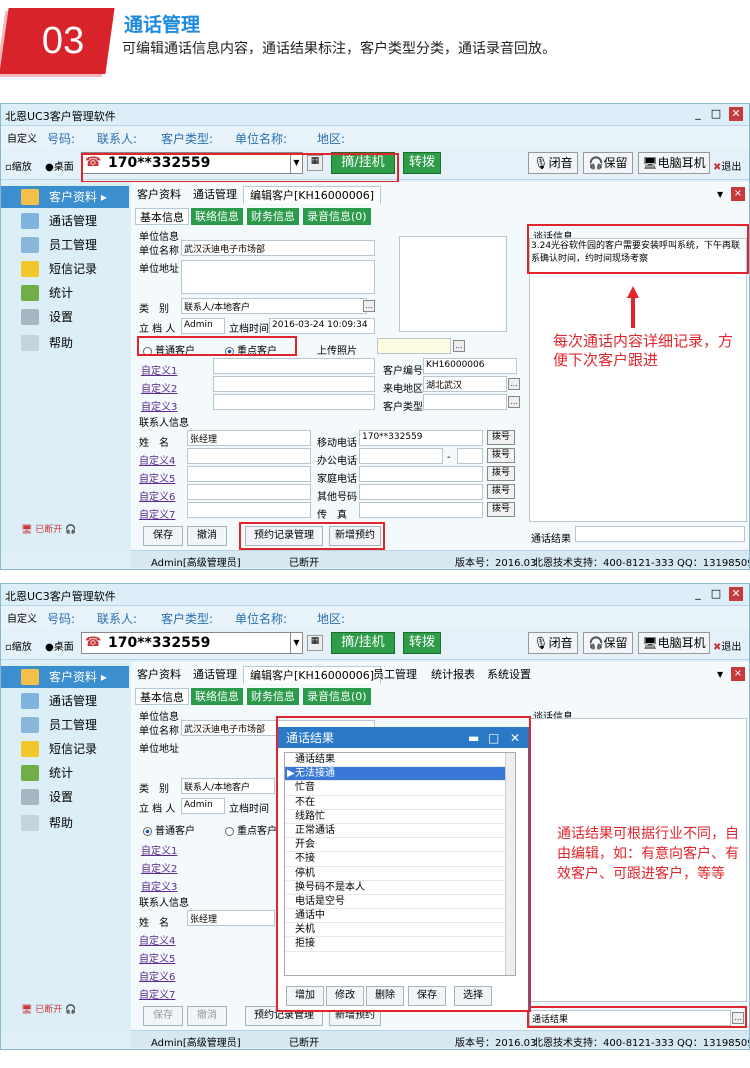 This screenshot has height=1068, width=750. What do you see at coordinates (251, 829) in the screenshot?
I see `radio-key-customer: 重点客户` at bounding box center [251, 829].